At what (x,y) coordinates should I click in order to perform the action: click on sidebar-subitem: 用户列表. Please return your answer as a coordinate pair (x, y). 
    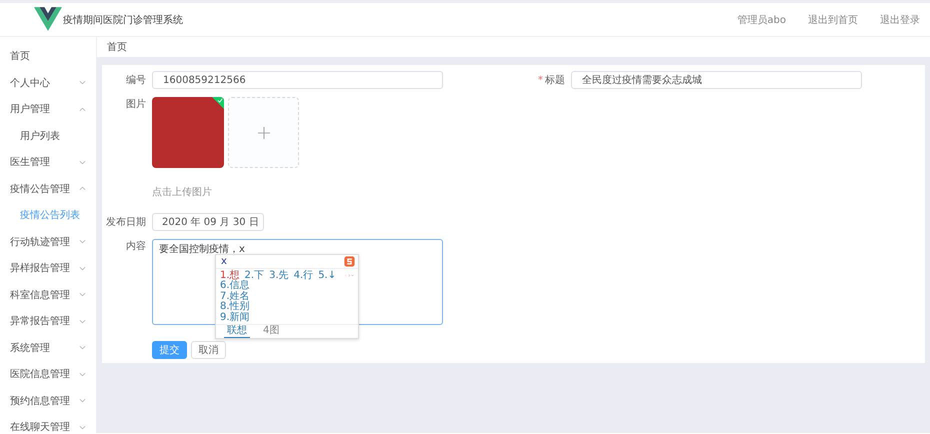
    Looking at the image, I should click on (48, 135).